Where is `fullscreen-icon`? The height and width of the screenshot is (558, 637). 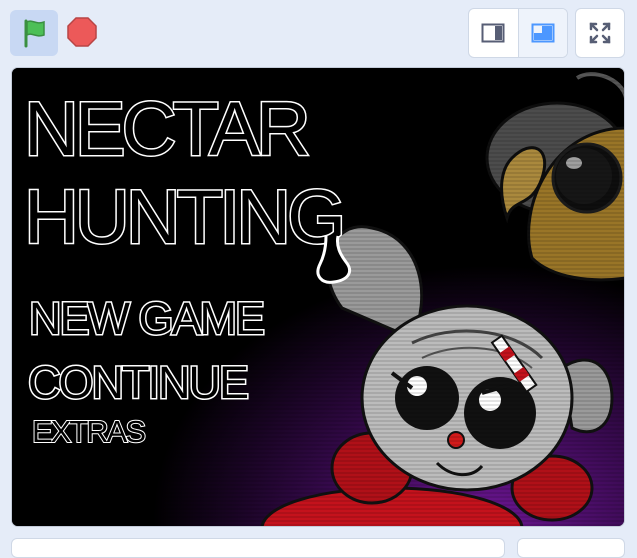
fullscreen-icon is located at coordinates (600, 33).